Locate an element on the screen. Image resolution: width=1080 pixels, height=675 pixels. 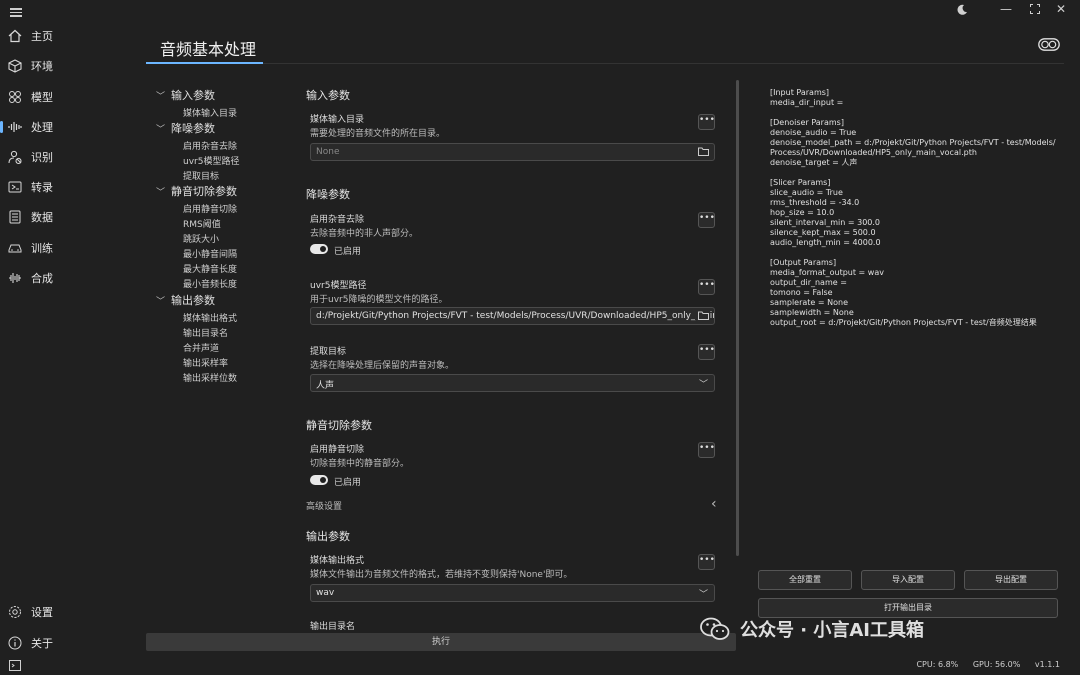
field-title: uvr5模型路径 is located at coordinates (338, 286).